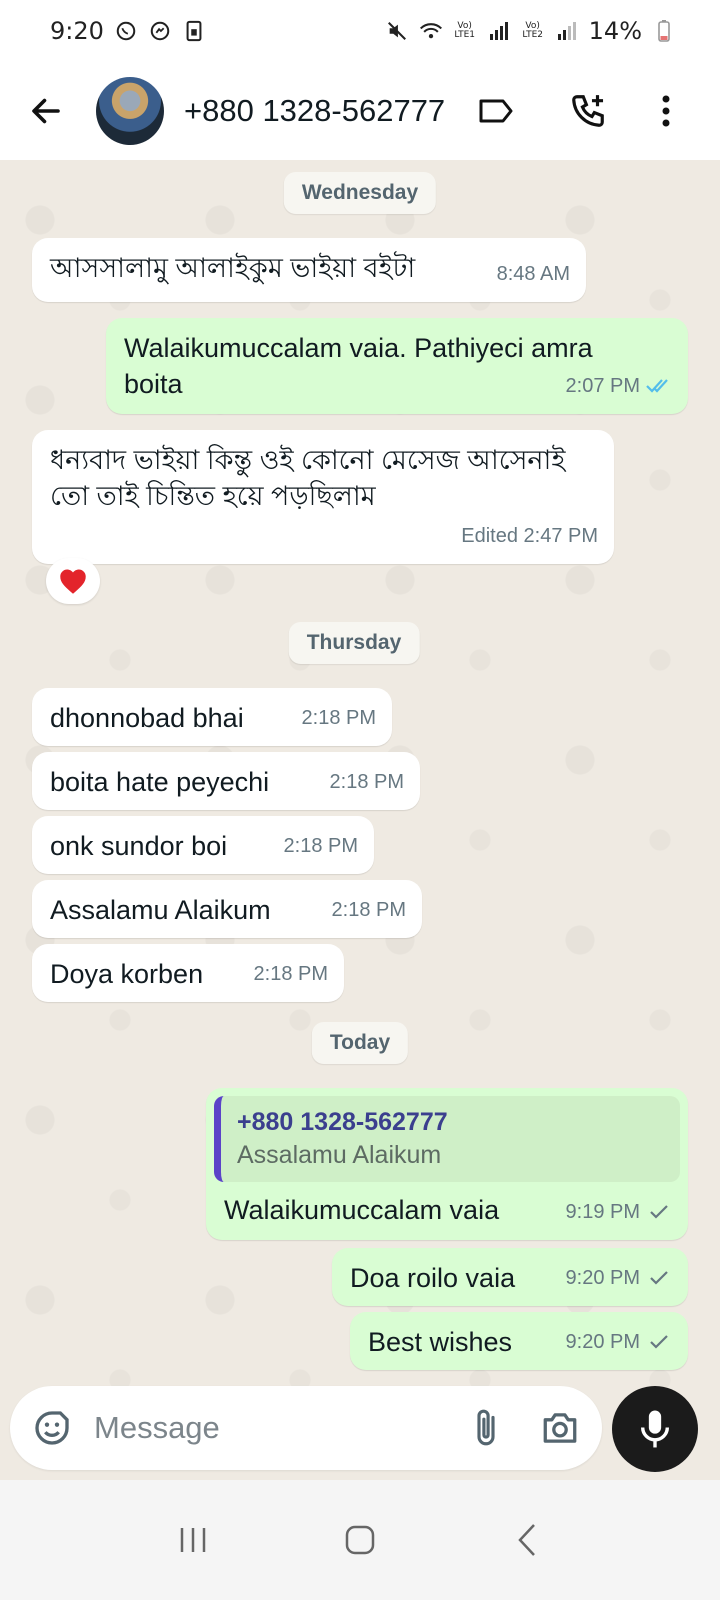  I want to click on chat-header: +880 1328-562777, so click(360, 111).